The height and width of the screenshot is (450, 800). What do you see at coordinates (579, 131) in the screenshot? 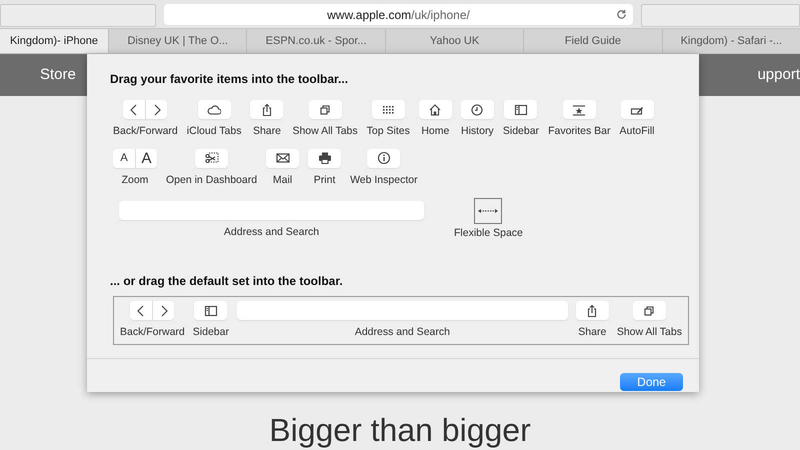
I see `item-label: Favorites Bar` at bounding box center [579, 131].